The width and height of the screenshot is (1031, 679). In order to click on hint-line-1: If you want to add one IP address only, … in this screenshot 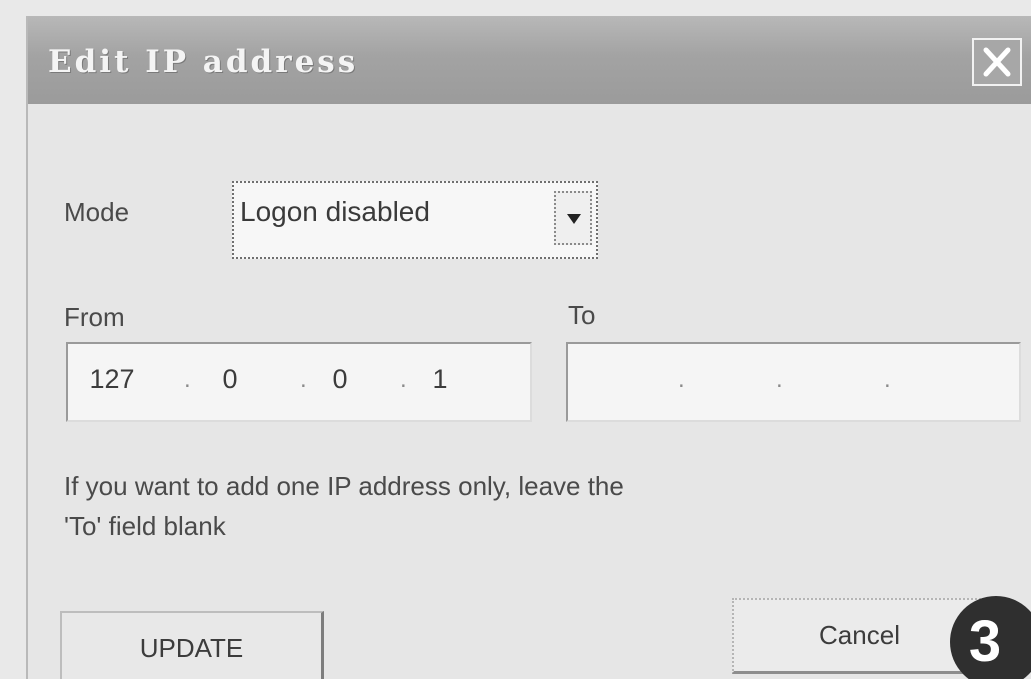, I will do `click(344, 486)`.